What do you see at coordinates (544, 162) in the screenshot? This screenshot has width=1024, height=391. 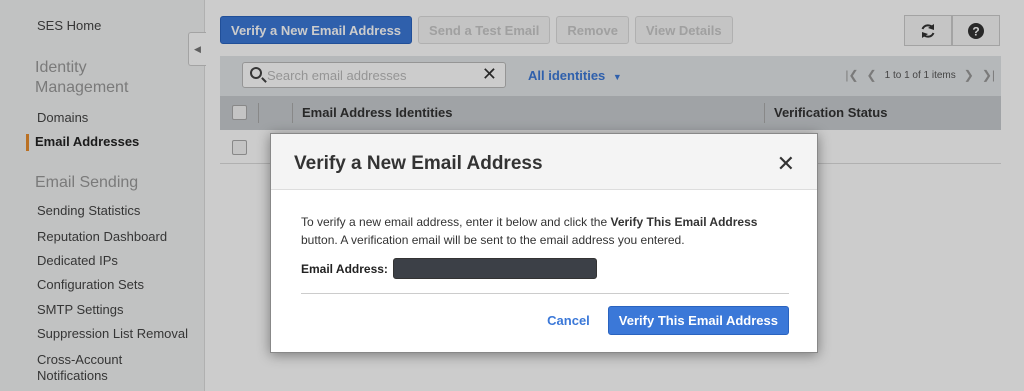 I see `dialog-header: Verify a New Email Address ✕` at bounding box center [544, 162].